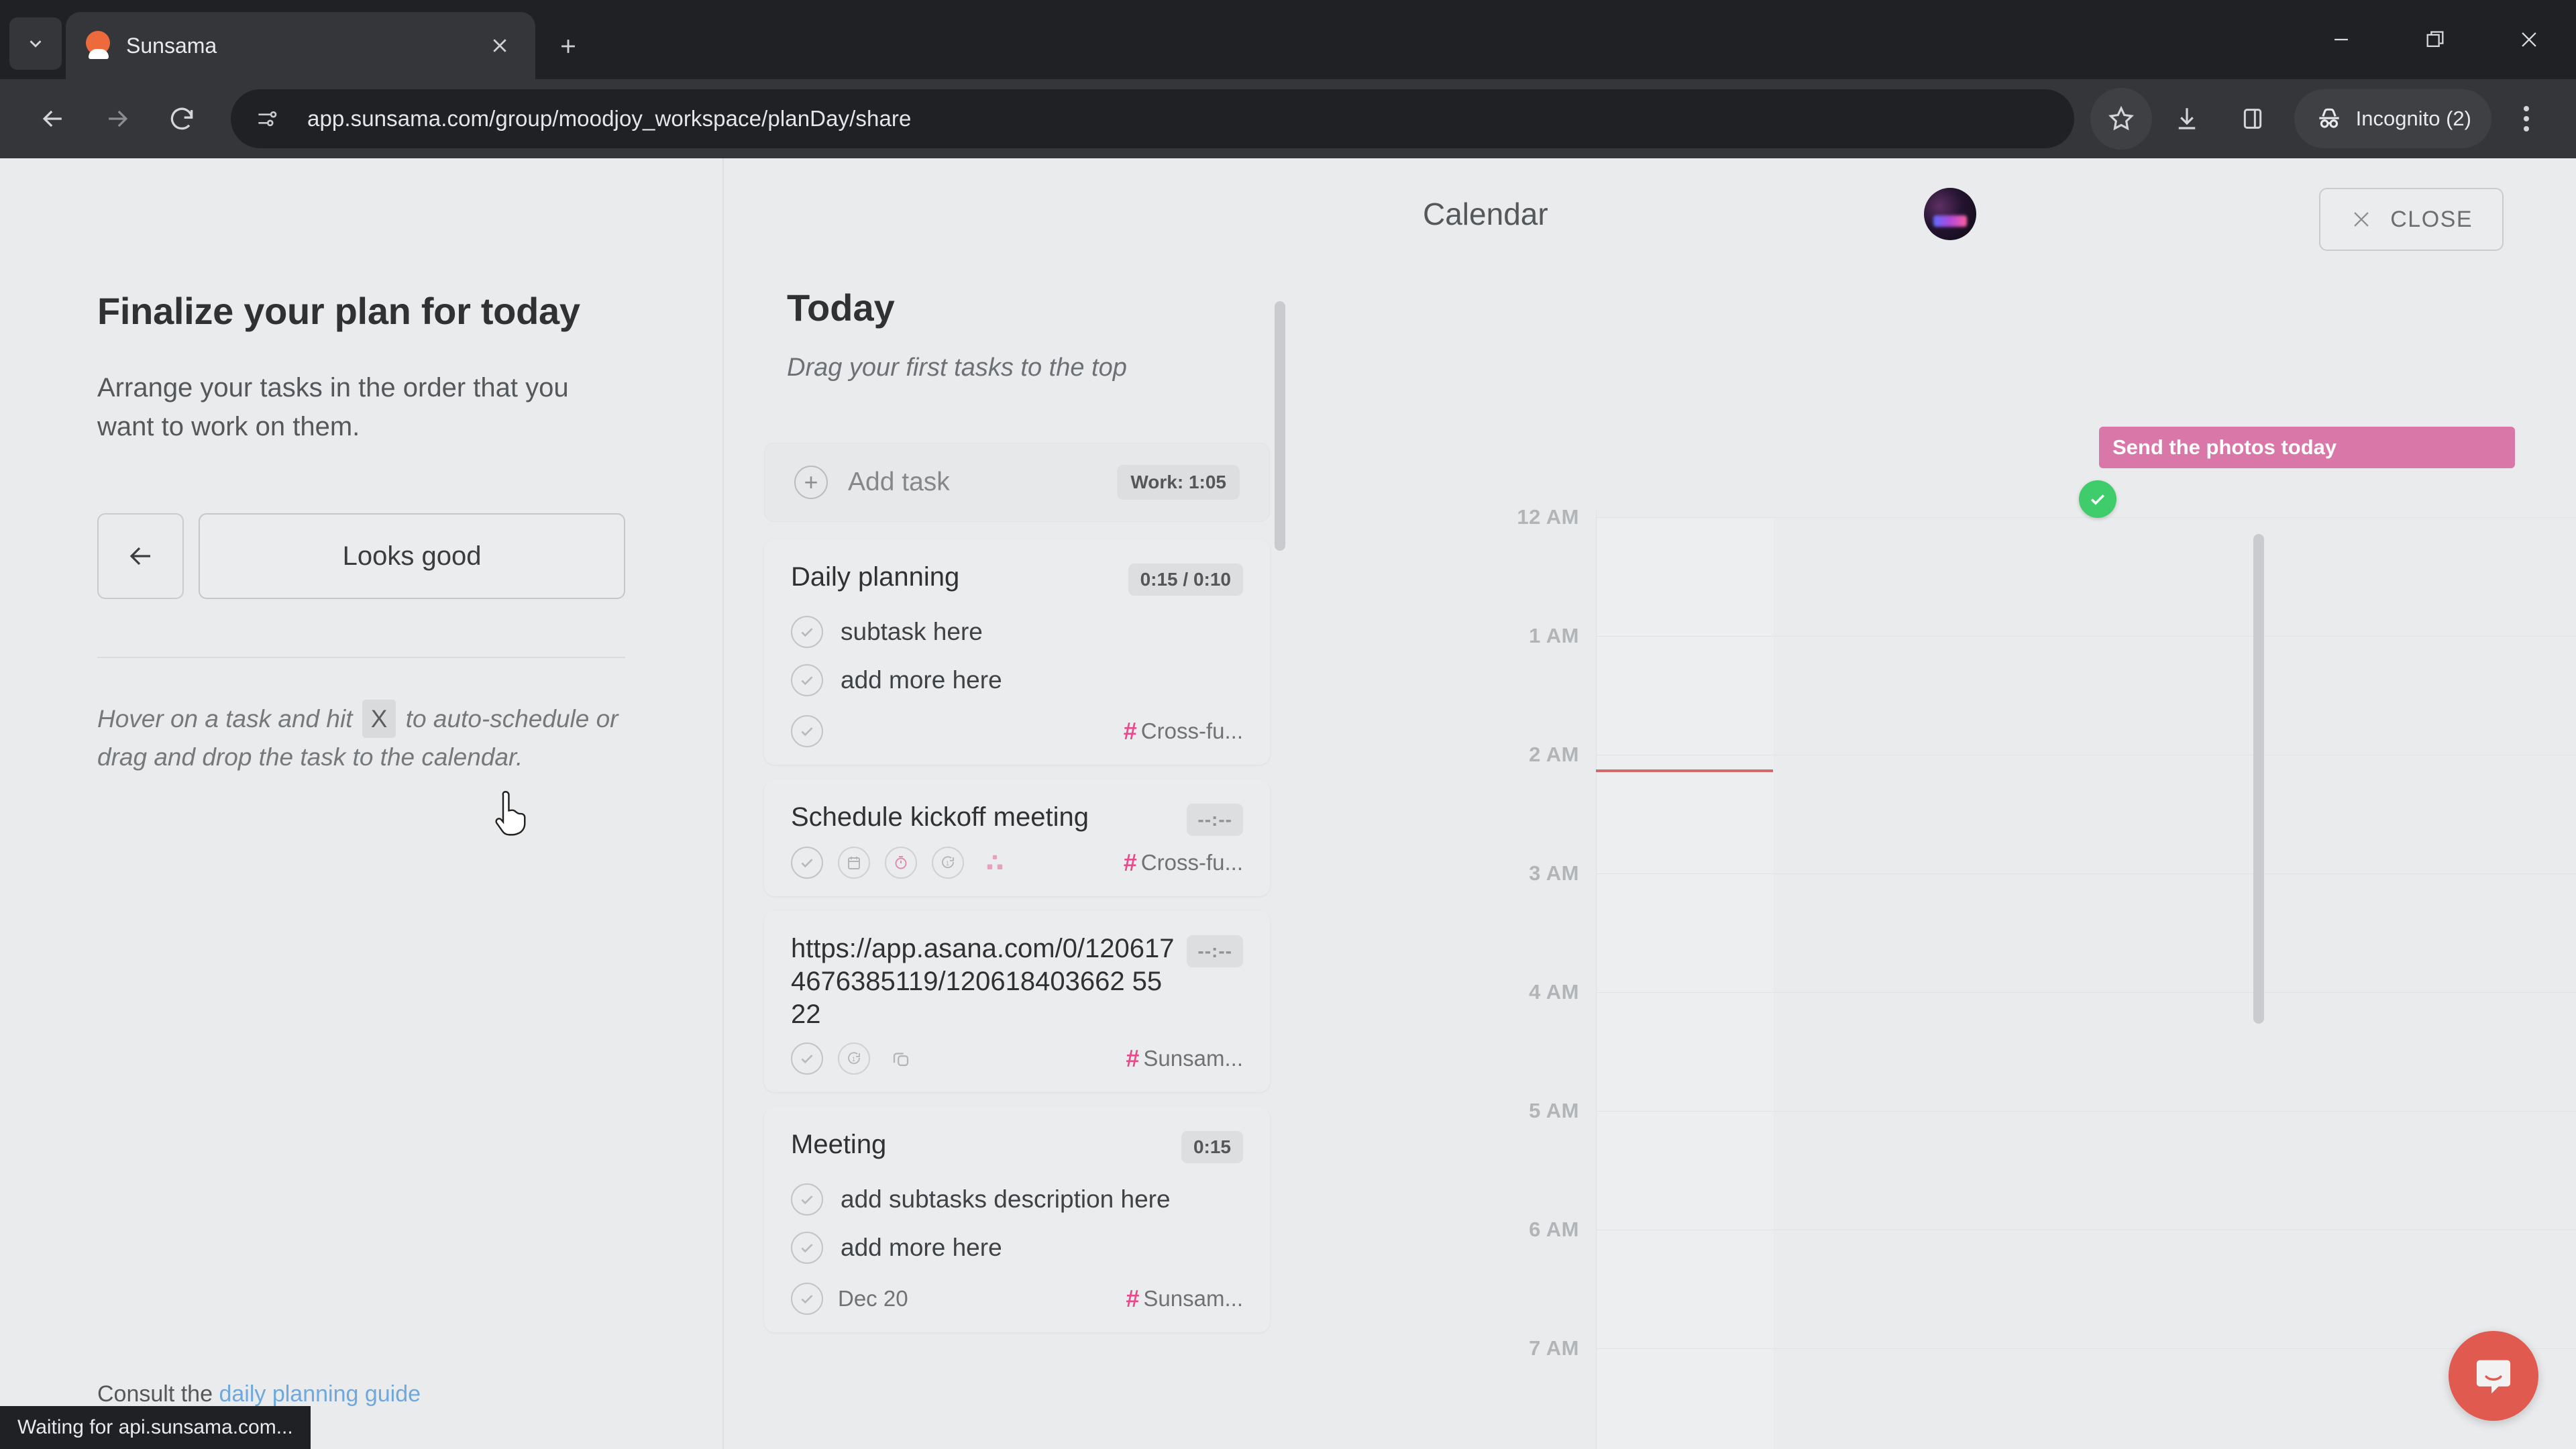 This screenshot has width=2576, height=1449. I want to click on window-controls, so click(2435, 39).